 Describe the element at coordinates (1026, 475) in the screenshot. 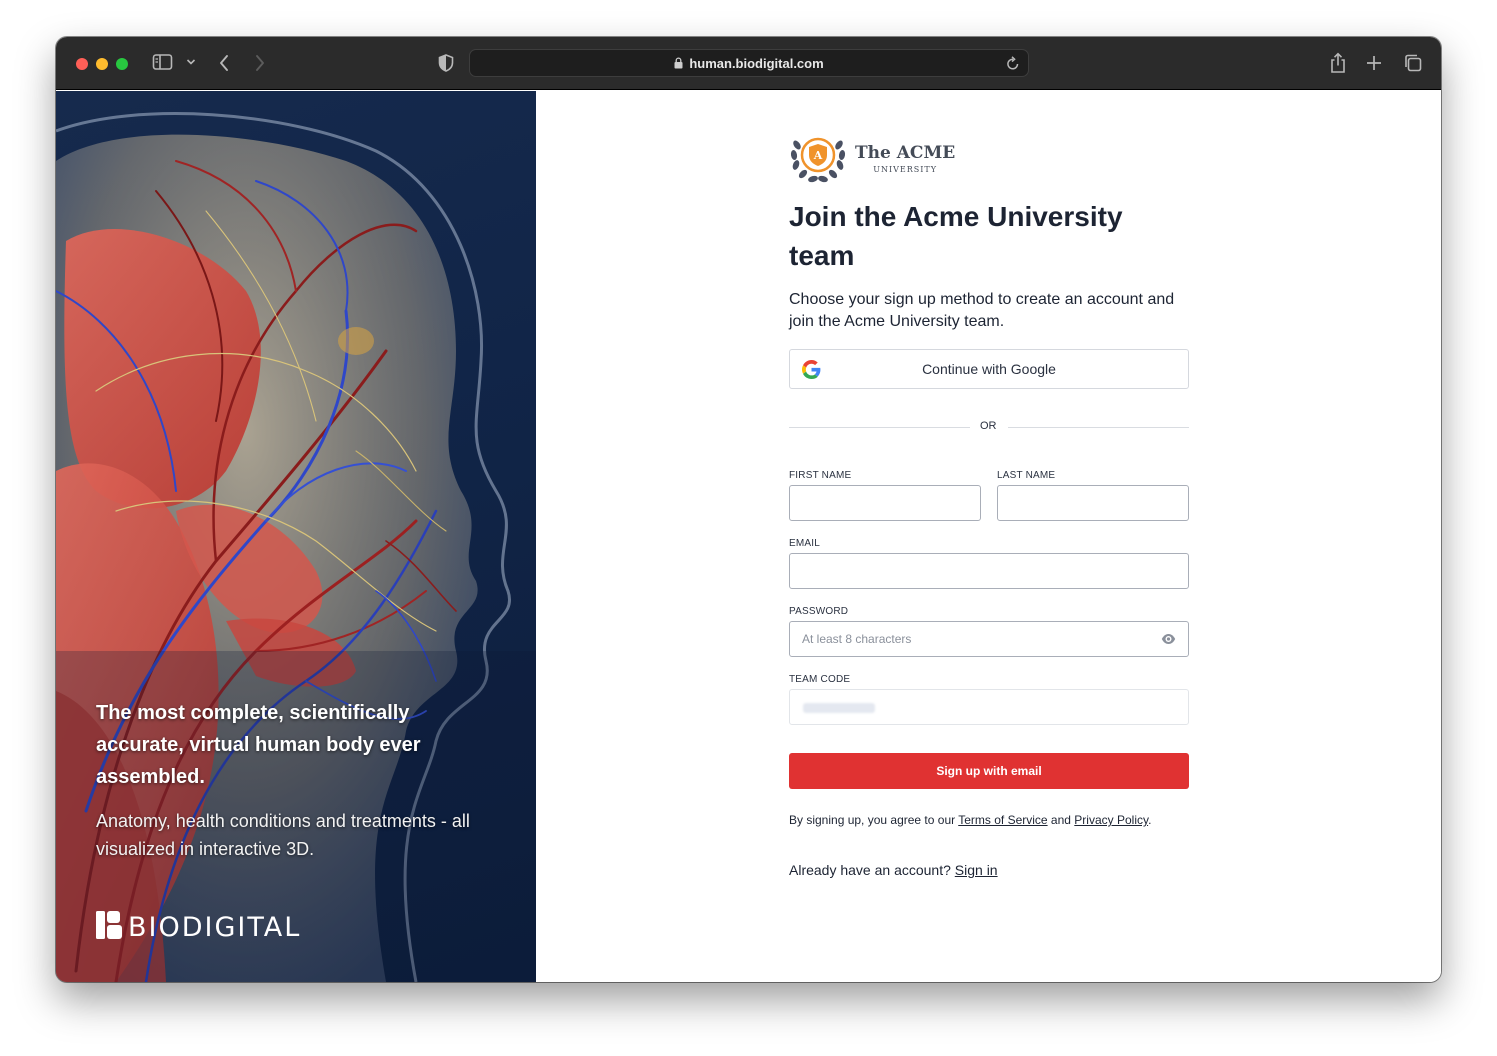

I see `last-name-label: LAST NAME` at that location.